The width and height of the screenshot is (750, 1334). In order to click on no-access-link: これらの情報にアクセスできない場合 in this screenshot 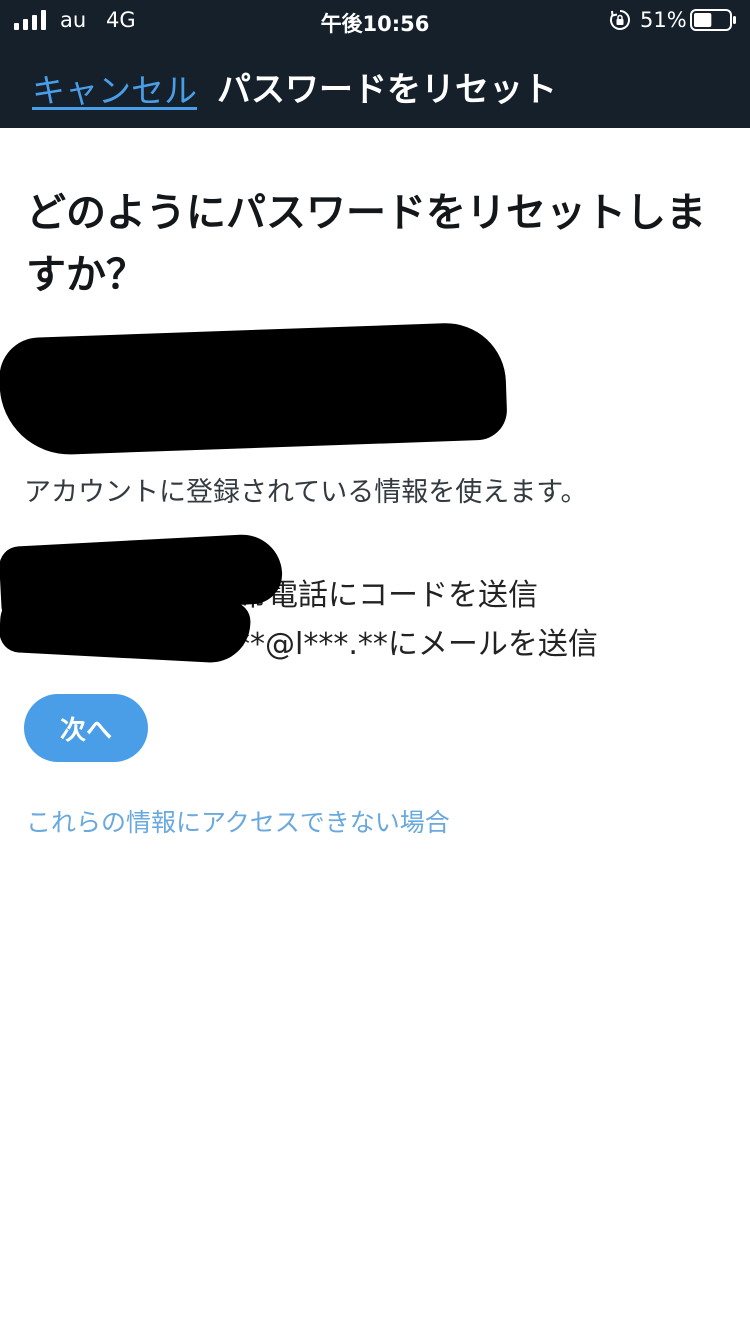, I will do `click(238, 821)`.